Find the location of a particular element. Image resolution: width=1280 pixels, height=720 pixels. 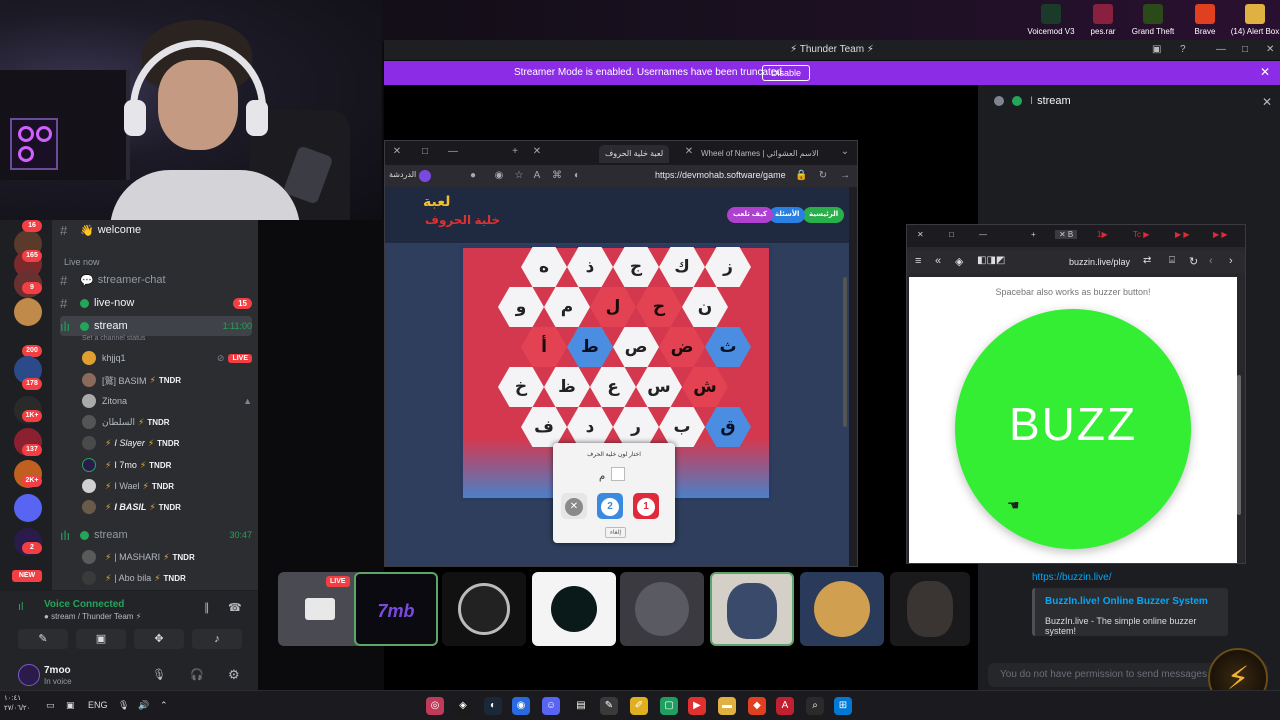

scrollbar is located at coordinates (845, 352).